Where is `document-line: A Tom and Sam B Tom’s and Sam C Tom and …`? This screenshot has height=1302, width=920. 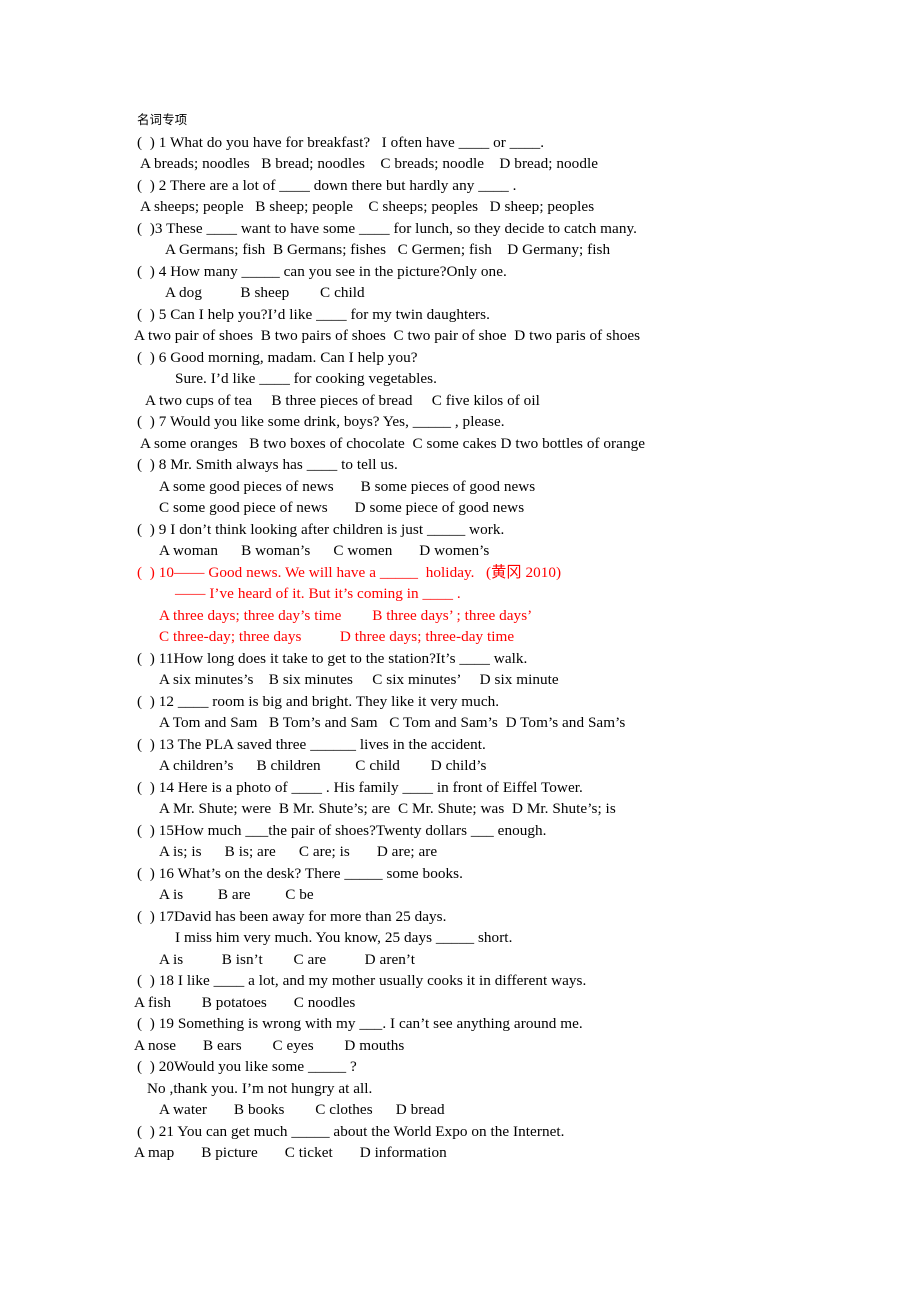
document-line: A Tom and Sam B Tom’s and Sam C Tom and … is located at coordinates (392, 722).